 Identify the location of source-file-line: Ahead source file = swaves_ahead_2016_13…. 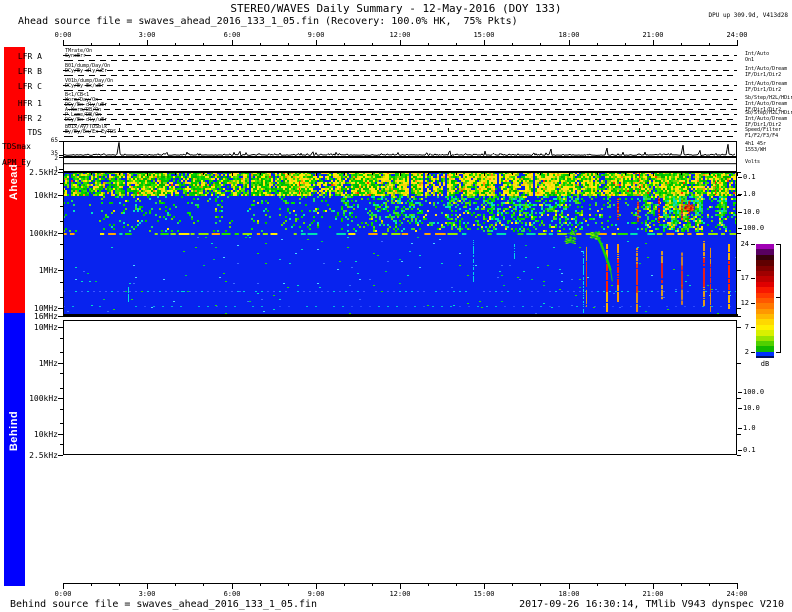
(268, 21).